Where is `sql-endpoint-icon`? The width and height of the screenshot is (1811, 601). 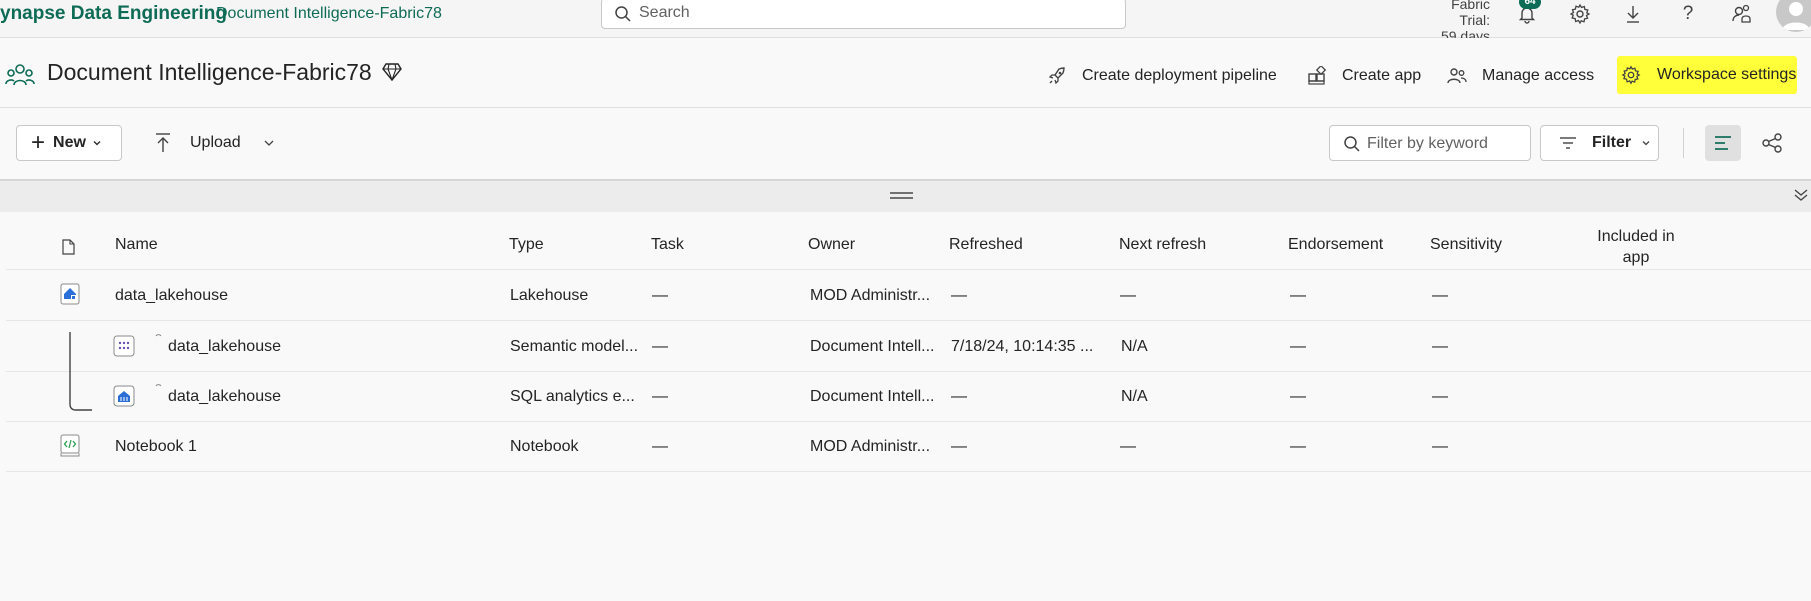
sql-endpoint-icon is located at coordinates (124, 396).